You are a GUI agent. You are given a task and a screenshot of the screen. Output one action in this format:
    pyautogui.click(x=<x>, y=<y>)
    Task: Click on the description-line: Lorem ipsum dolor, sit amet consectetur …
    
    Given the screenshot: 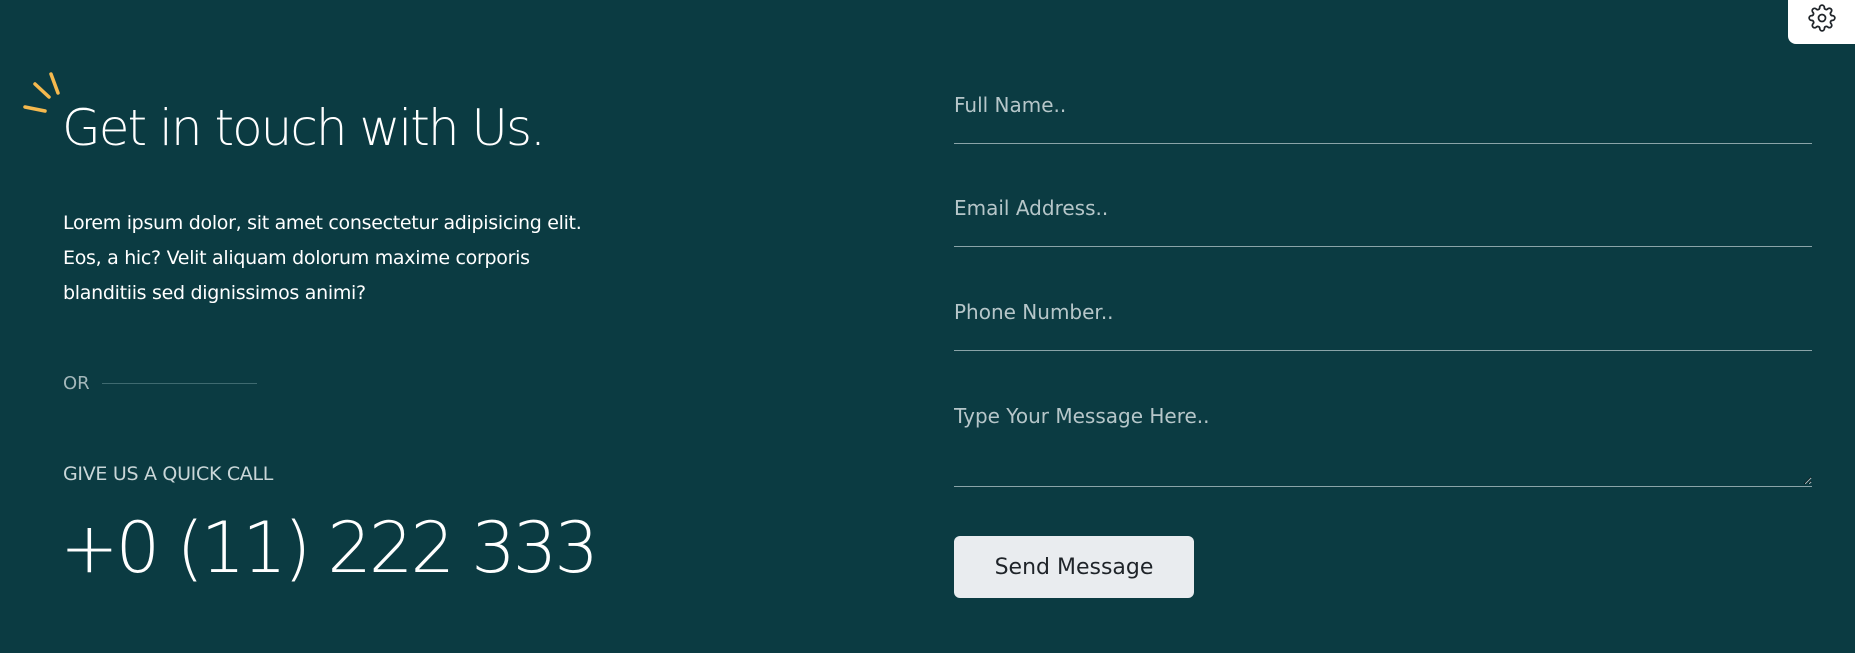 What is the action you would take?
    pyautogui.click(x=322, y=223)
    